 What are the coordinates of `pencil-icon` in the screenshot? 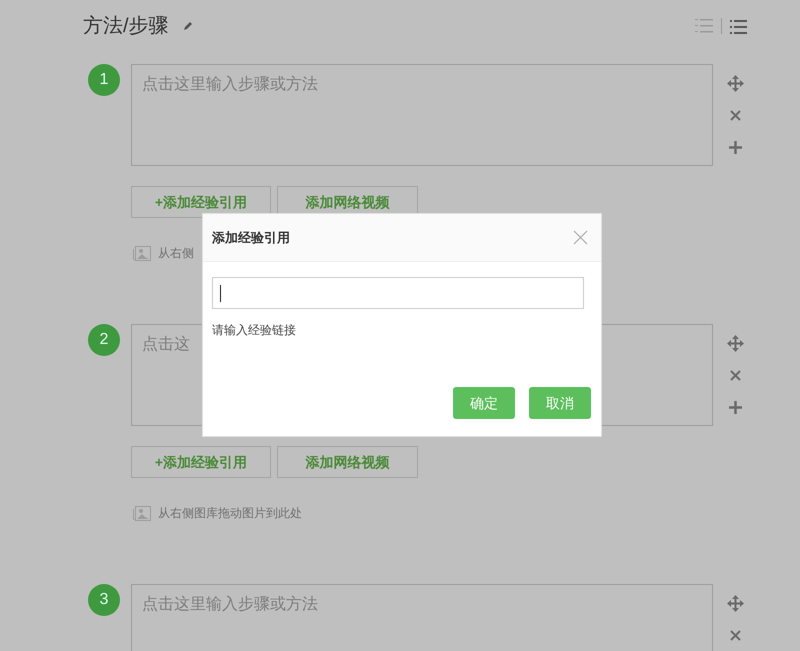 It's located at (187, 26).